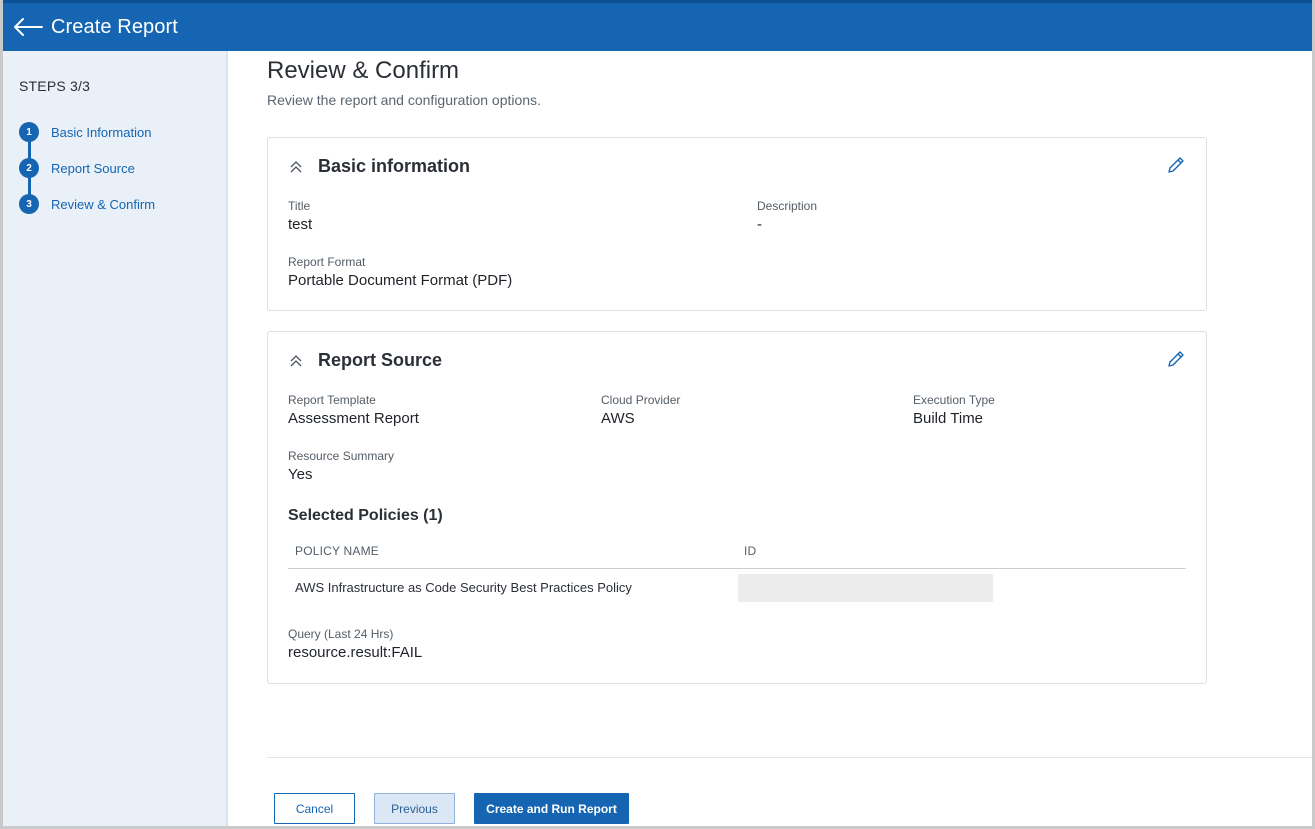 The image size is (1315, 829). What do you see at coordinates (55, 86) in the screenshot?
I see `steps-progress-label: STEPS 3/3` at bounding box center [55, 86].